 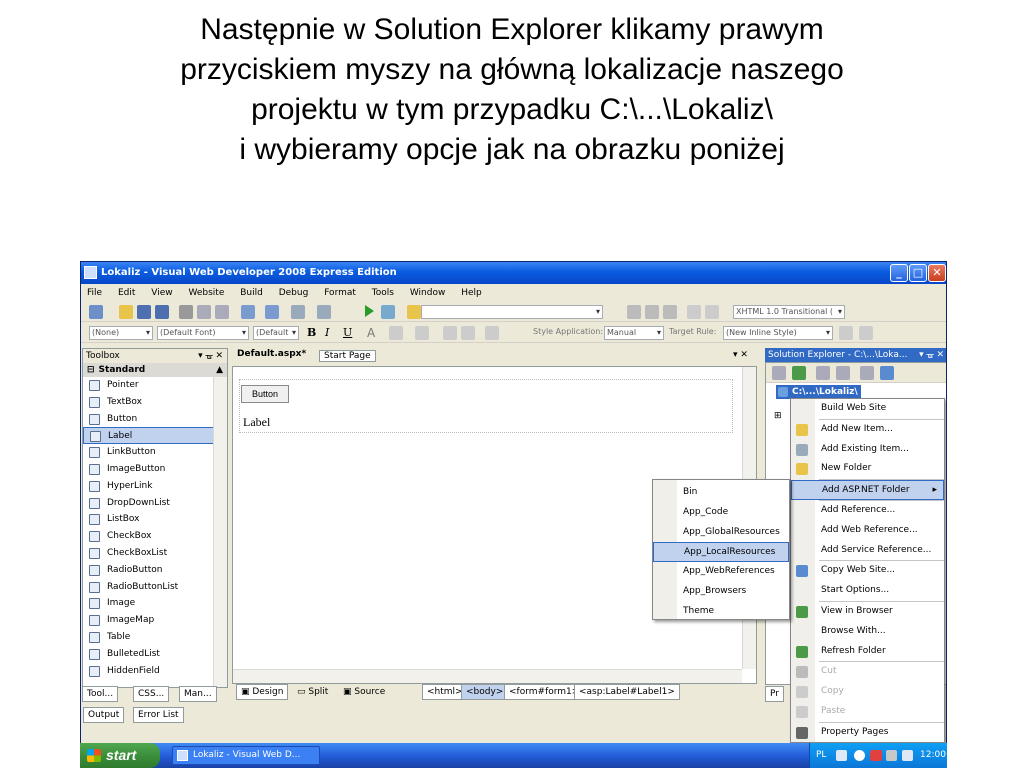 I want to click on toolbox-item-radiobuttonlist: RadioButtonList, so click(x=155, y=587).